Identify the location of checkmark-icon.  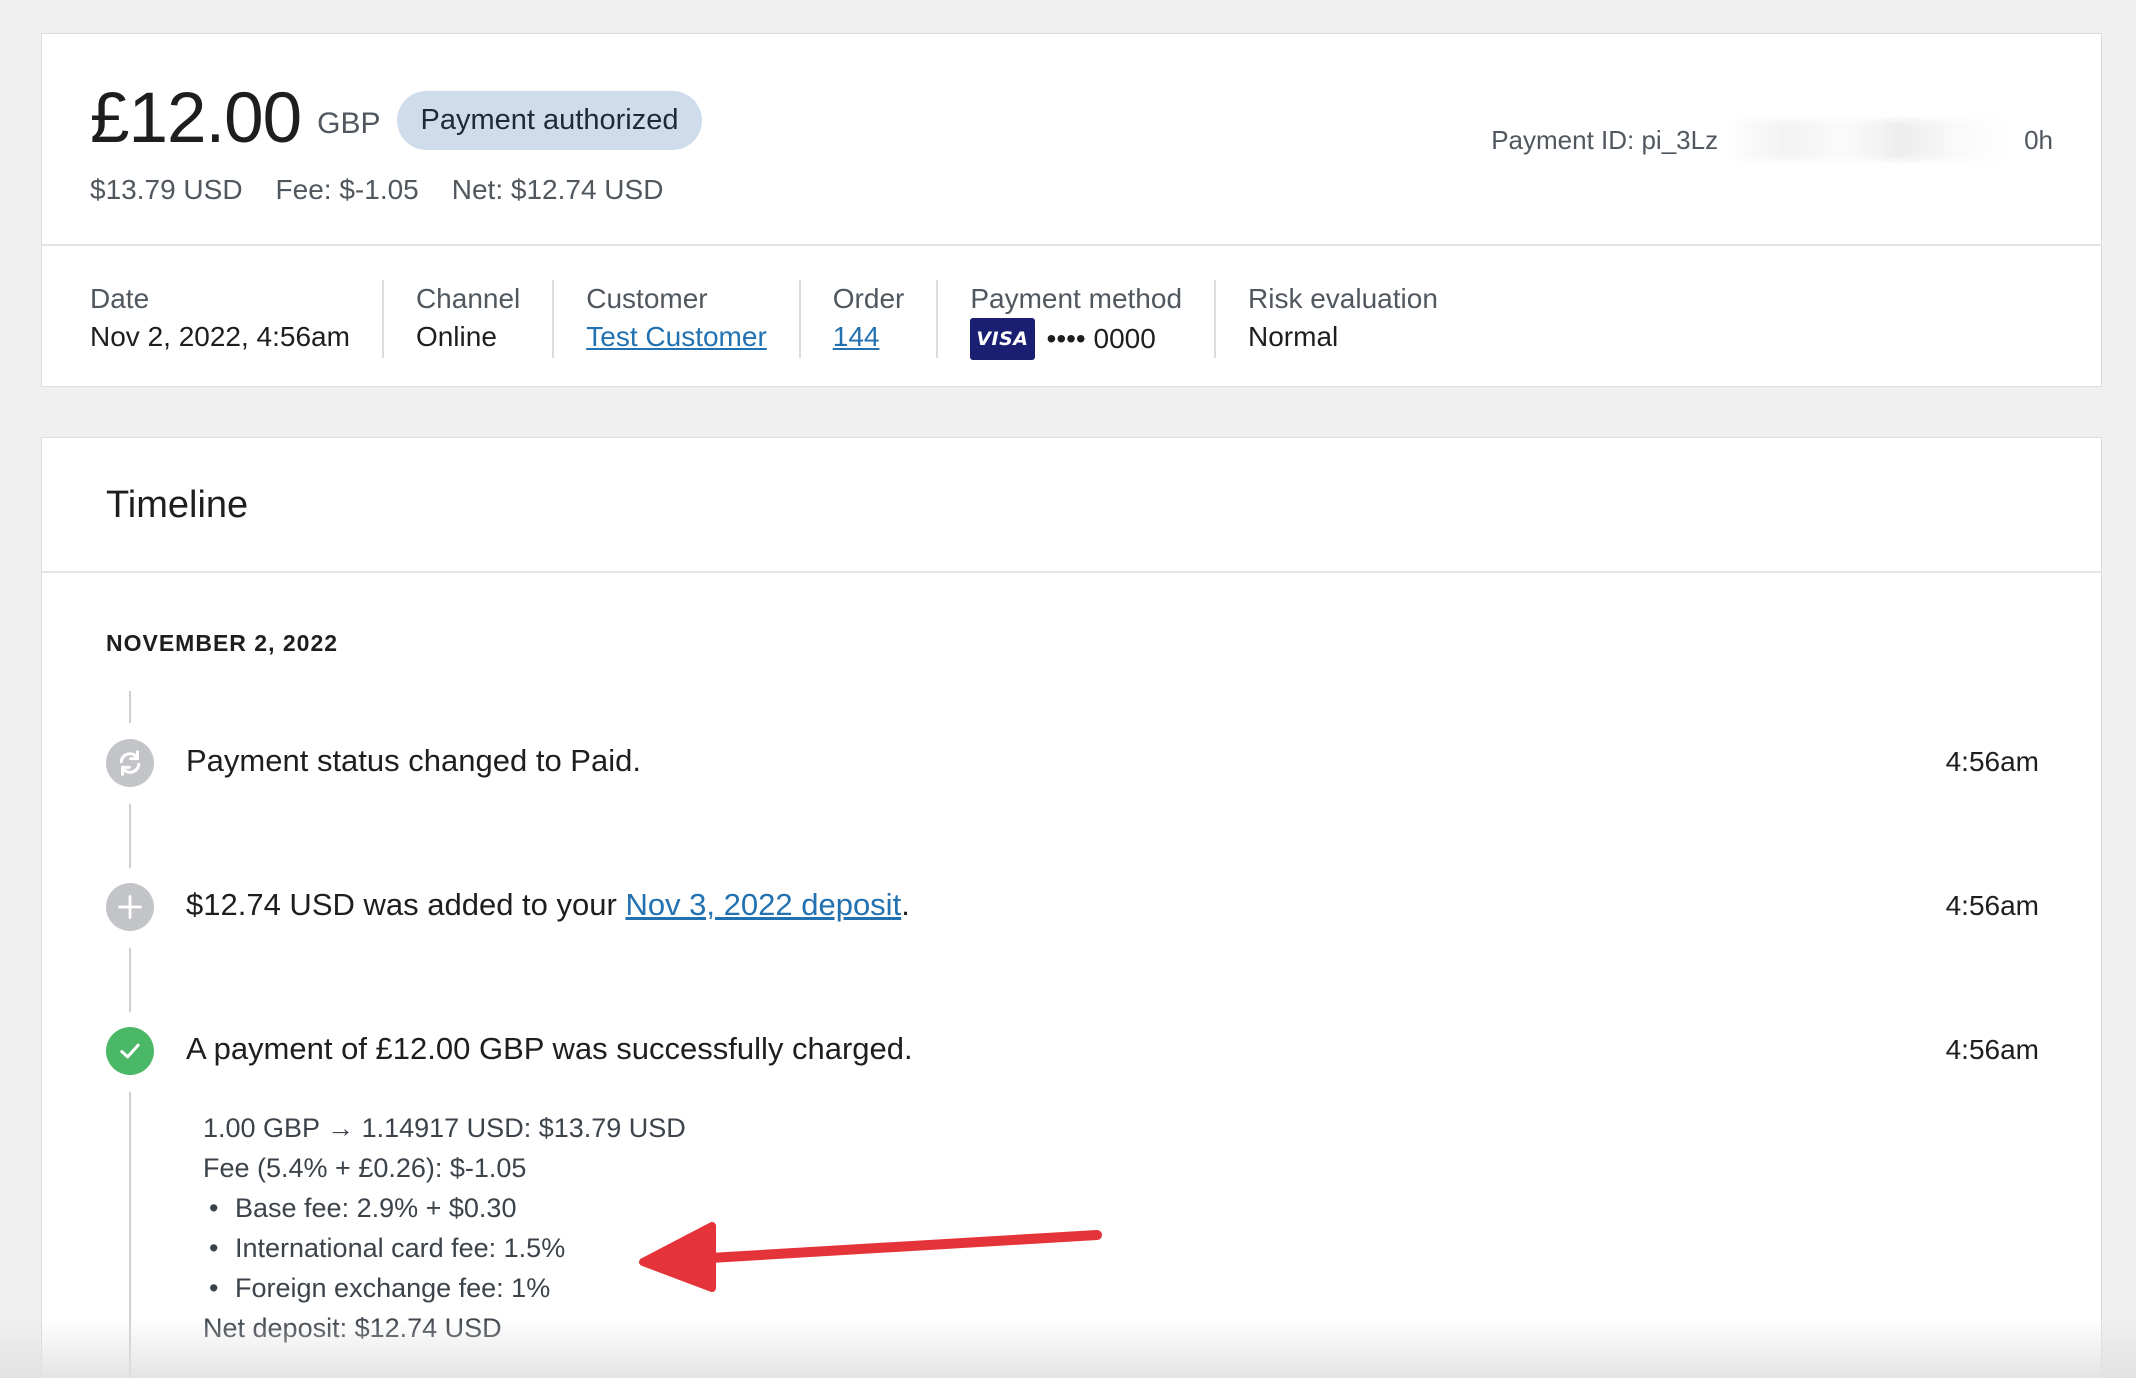
(130, 1051).